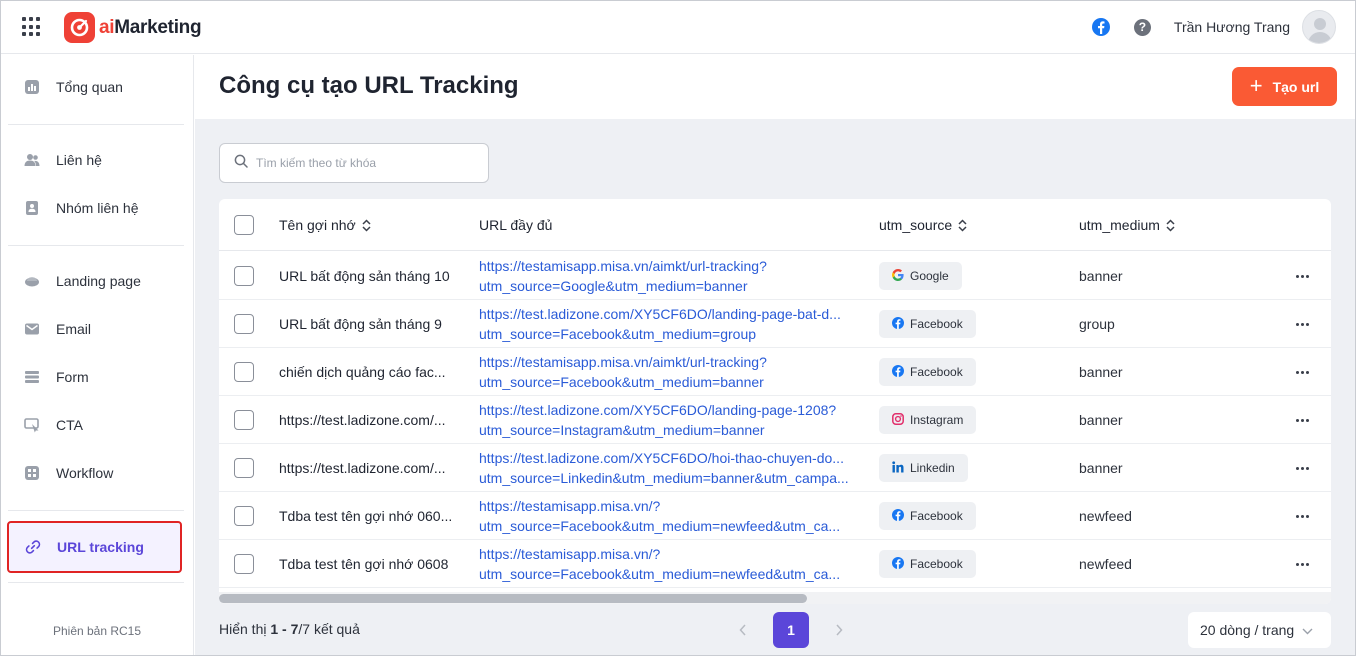  What do you see at coordinates (89, 87) in the screenshot?
I see `sidebar-item-label: Tổng quan` at bounding box center [89, 87].